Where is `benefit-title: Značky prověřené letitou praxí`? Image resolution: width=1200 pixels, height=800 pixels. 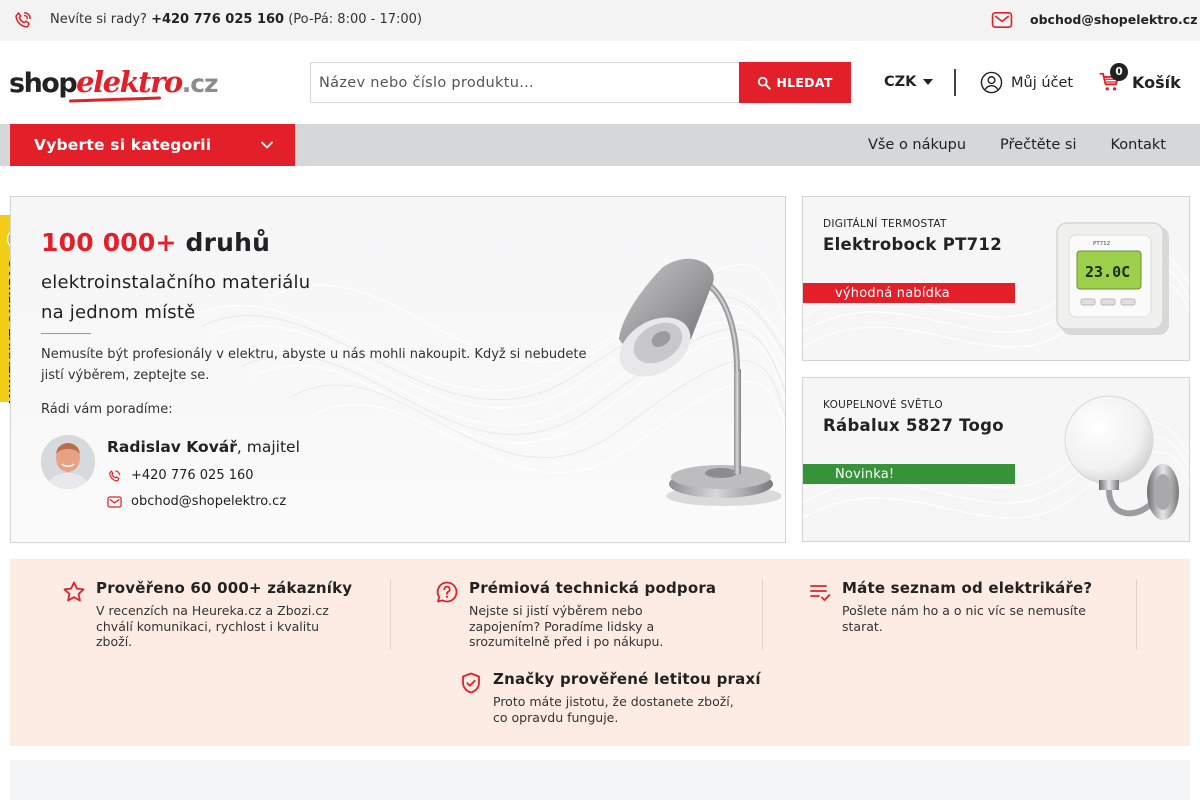 benefit-title: Značky prověřené letitou praxí is located at coordinates (627, 679).